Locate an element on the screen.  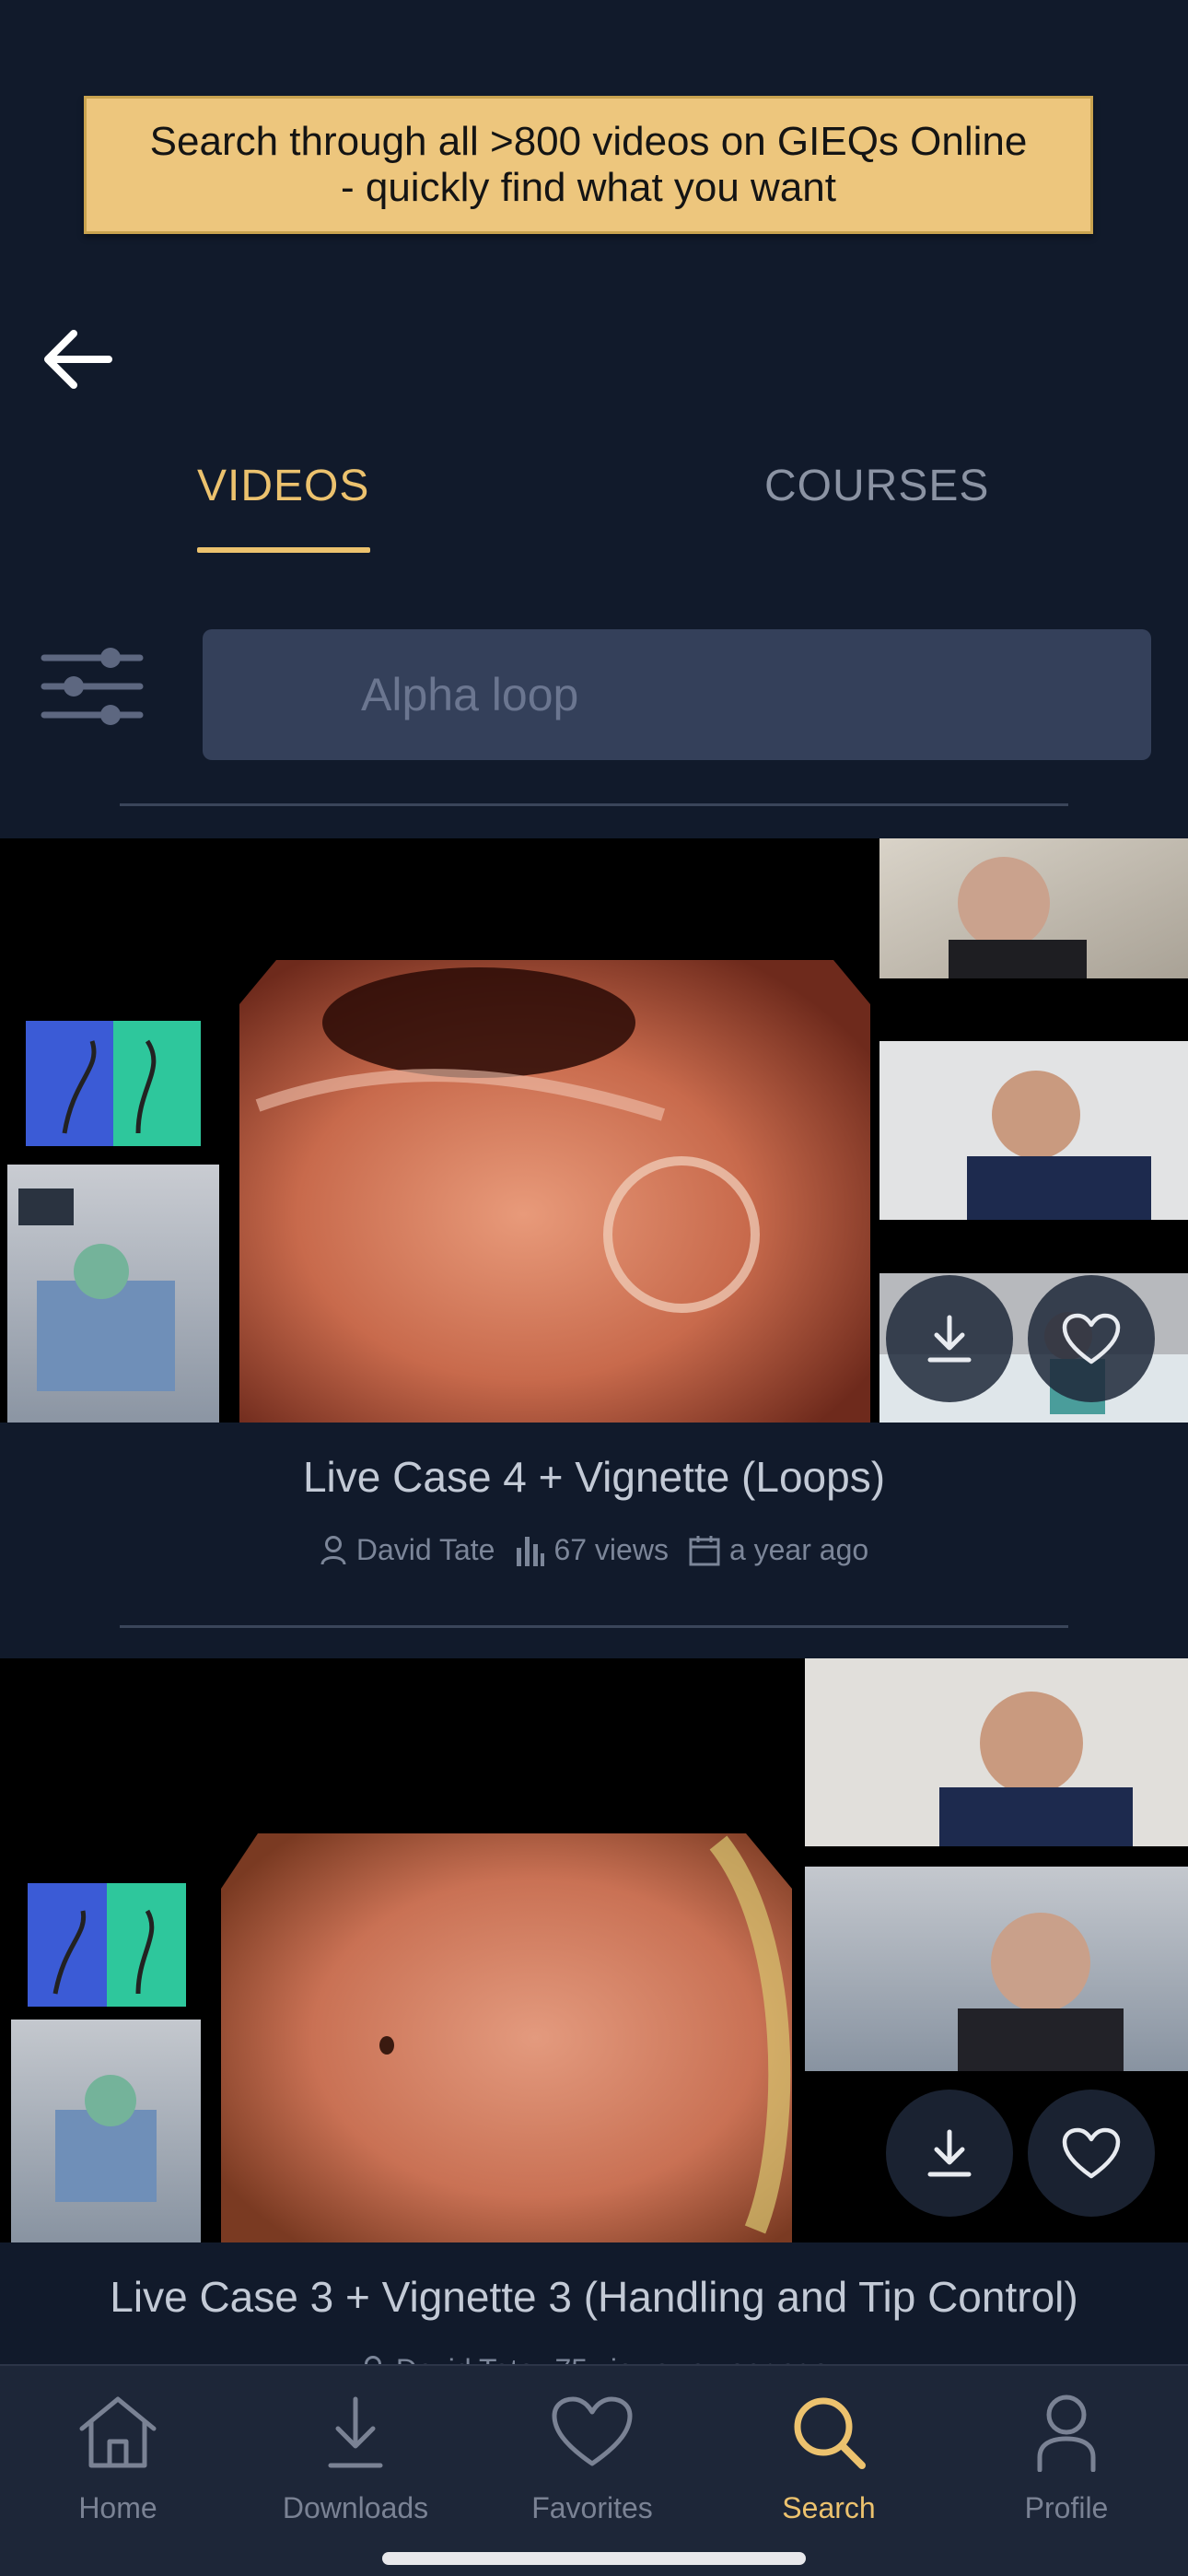
nav-favorites: Favorites is located at coordinates (592, 2456).